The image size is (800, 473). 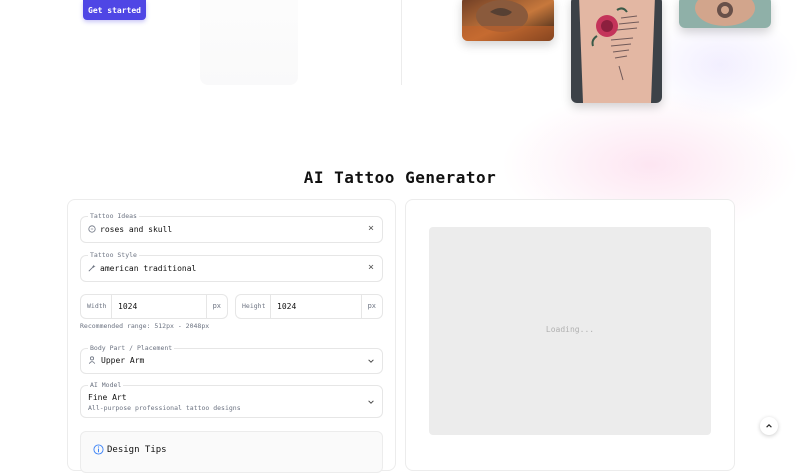 I want to click on design-tips-label: Design Tips, so click(x=137, y=450).